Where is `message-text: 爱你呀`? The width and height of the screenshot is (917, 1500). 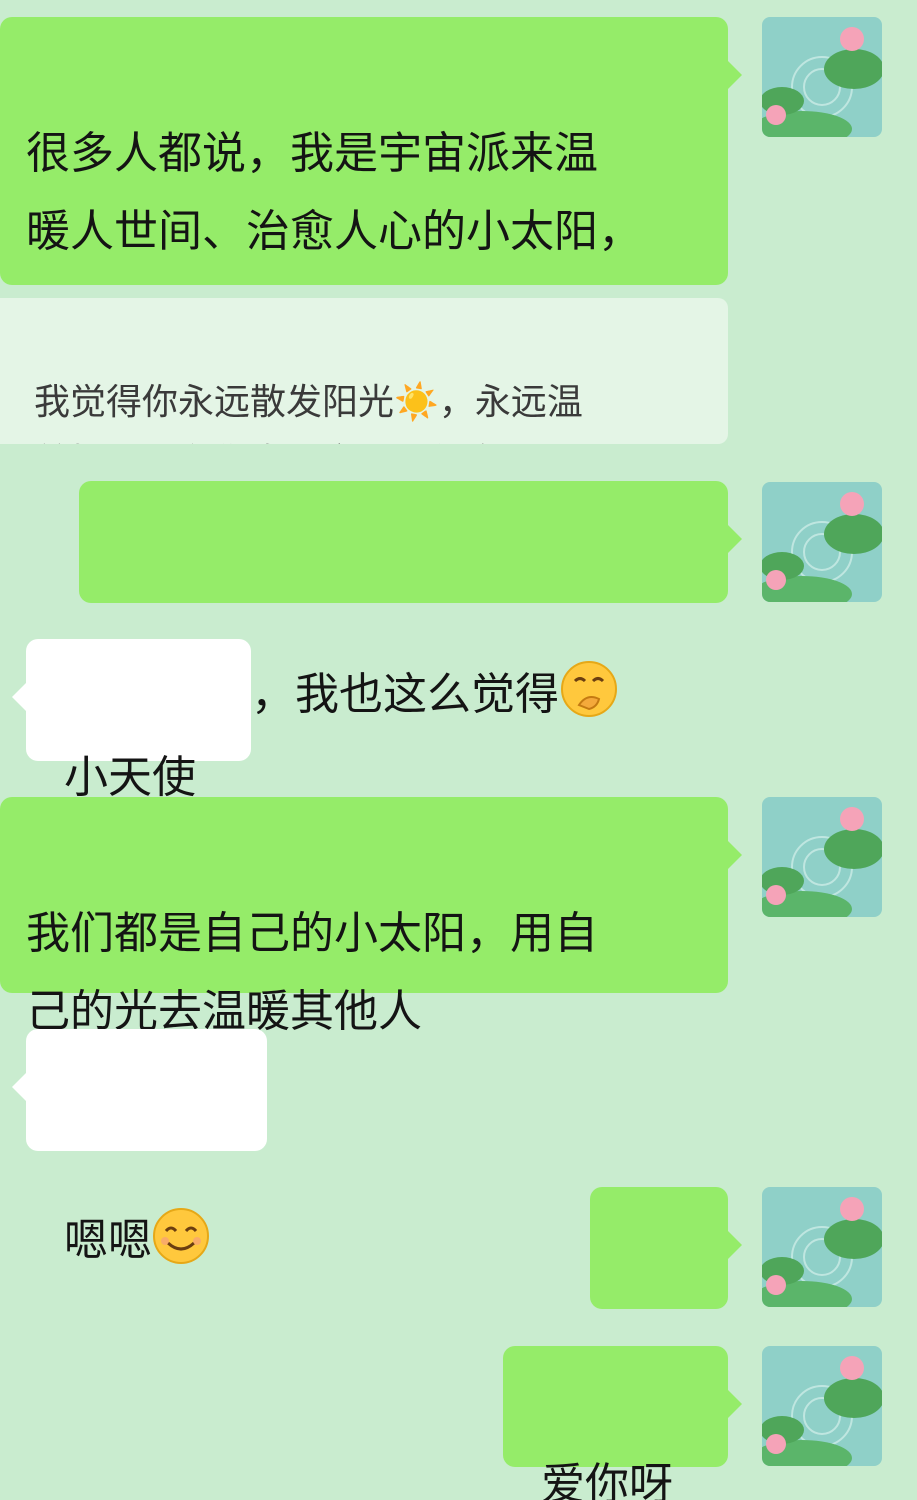
message-text: 爱你呀 is located at coordinates (607, 1479).